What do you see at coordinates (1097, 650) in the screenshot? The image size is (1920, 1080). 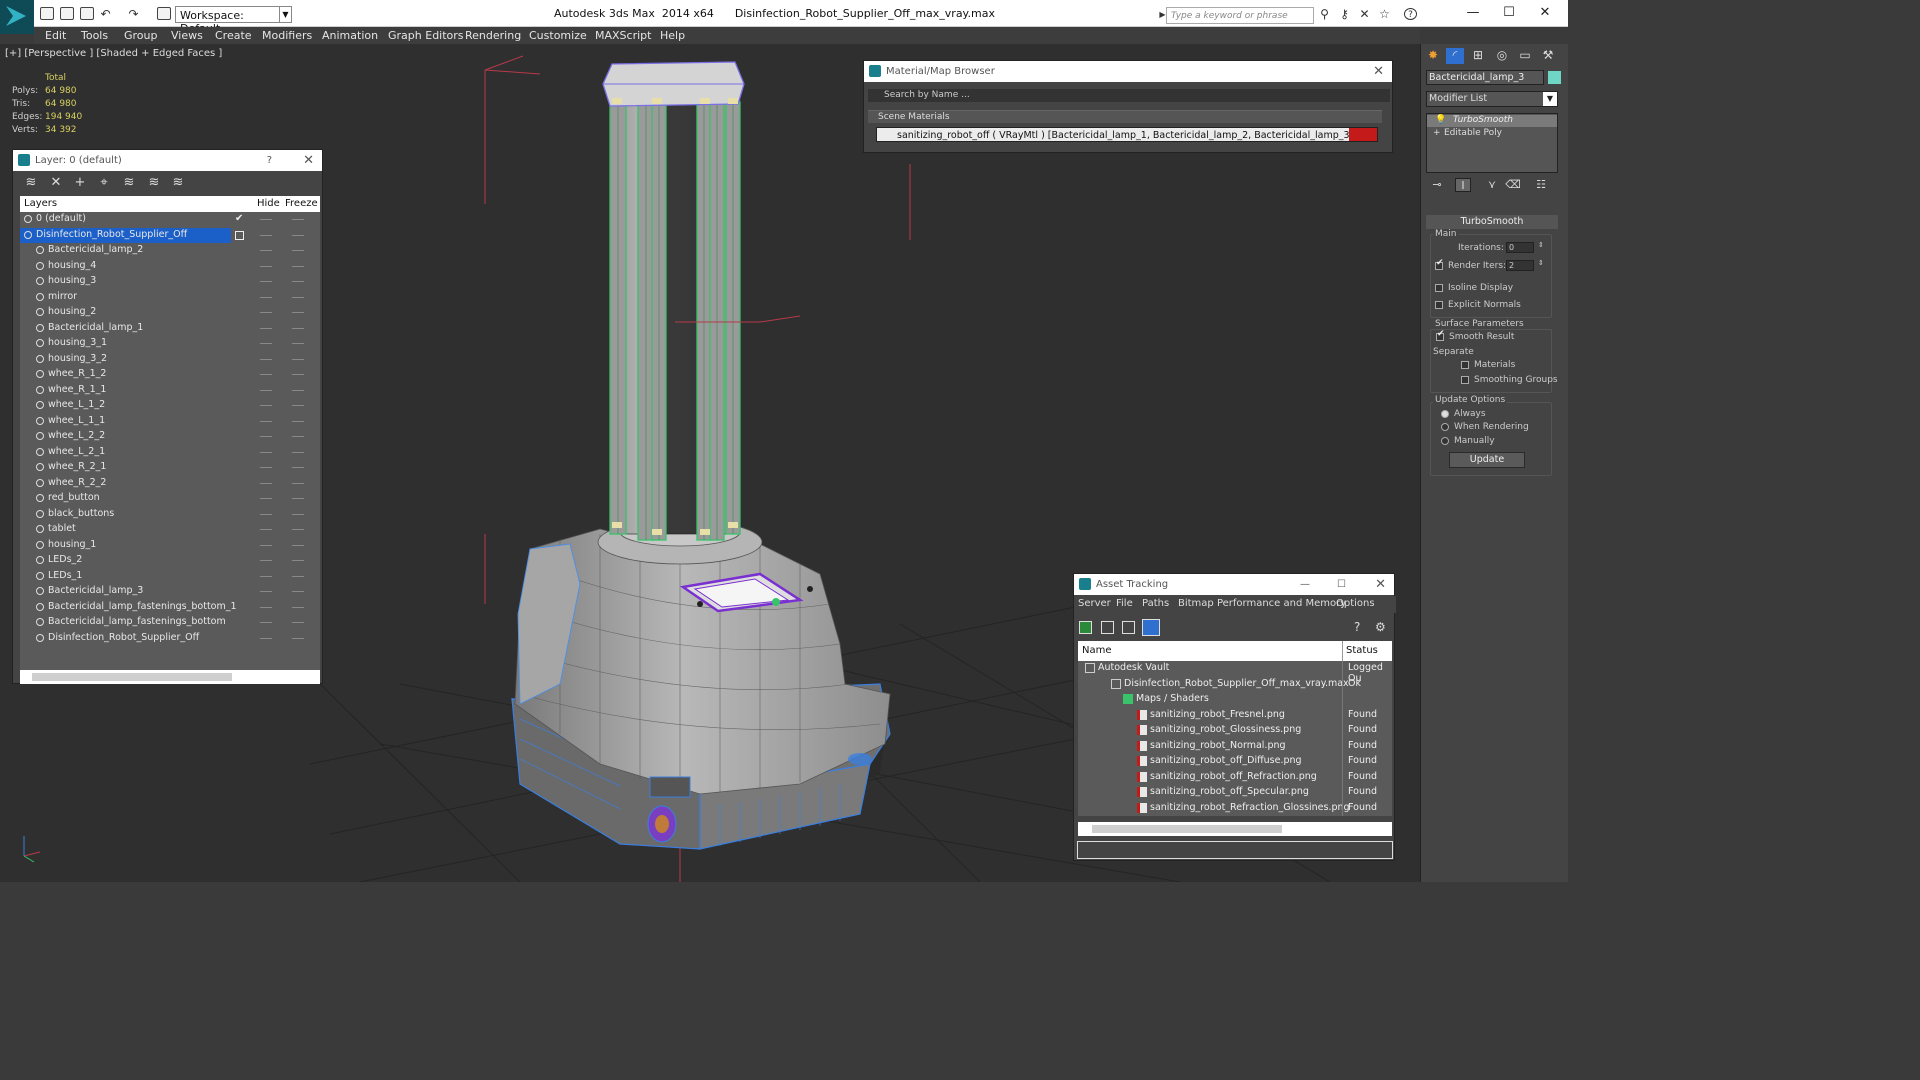 I see `col-name: Name` at bounding box center [1097, 650].